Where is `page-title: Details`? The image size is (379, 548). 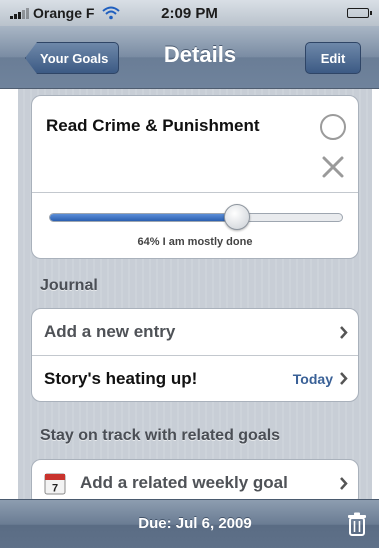
page-title: Details is located at coordinates (200, 54).